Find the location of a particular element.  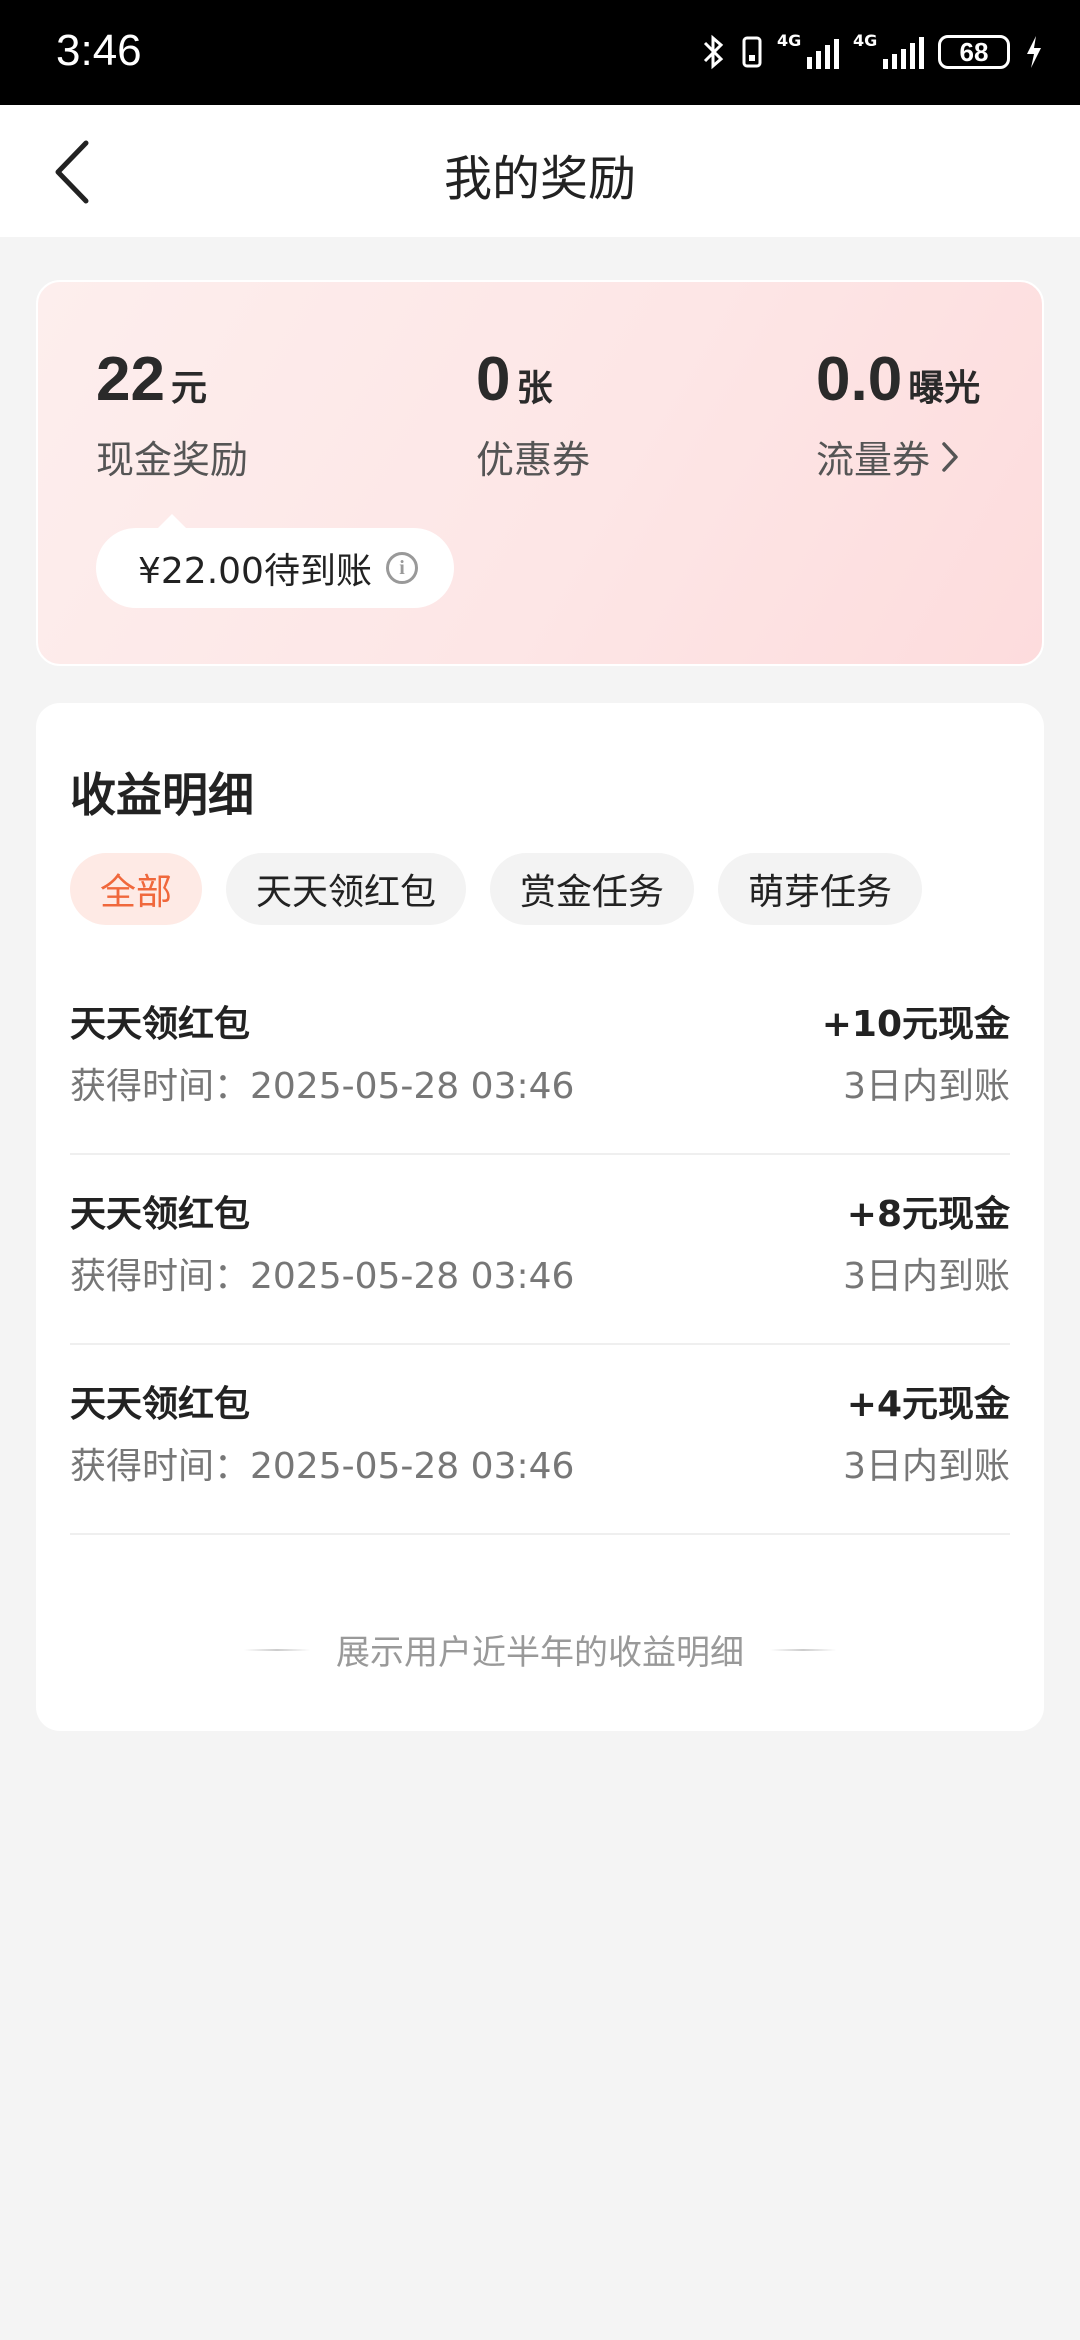

record-amount: +8元现金 is located at coordinates (928, 1214).